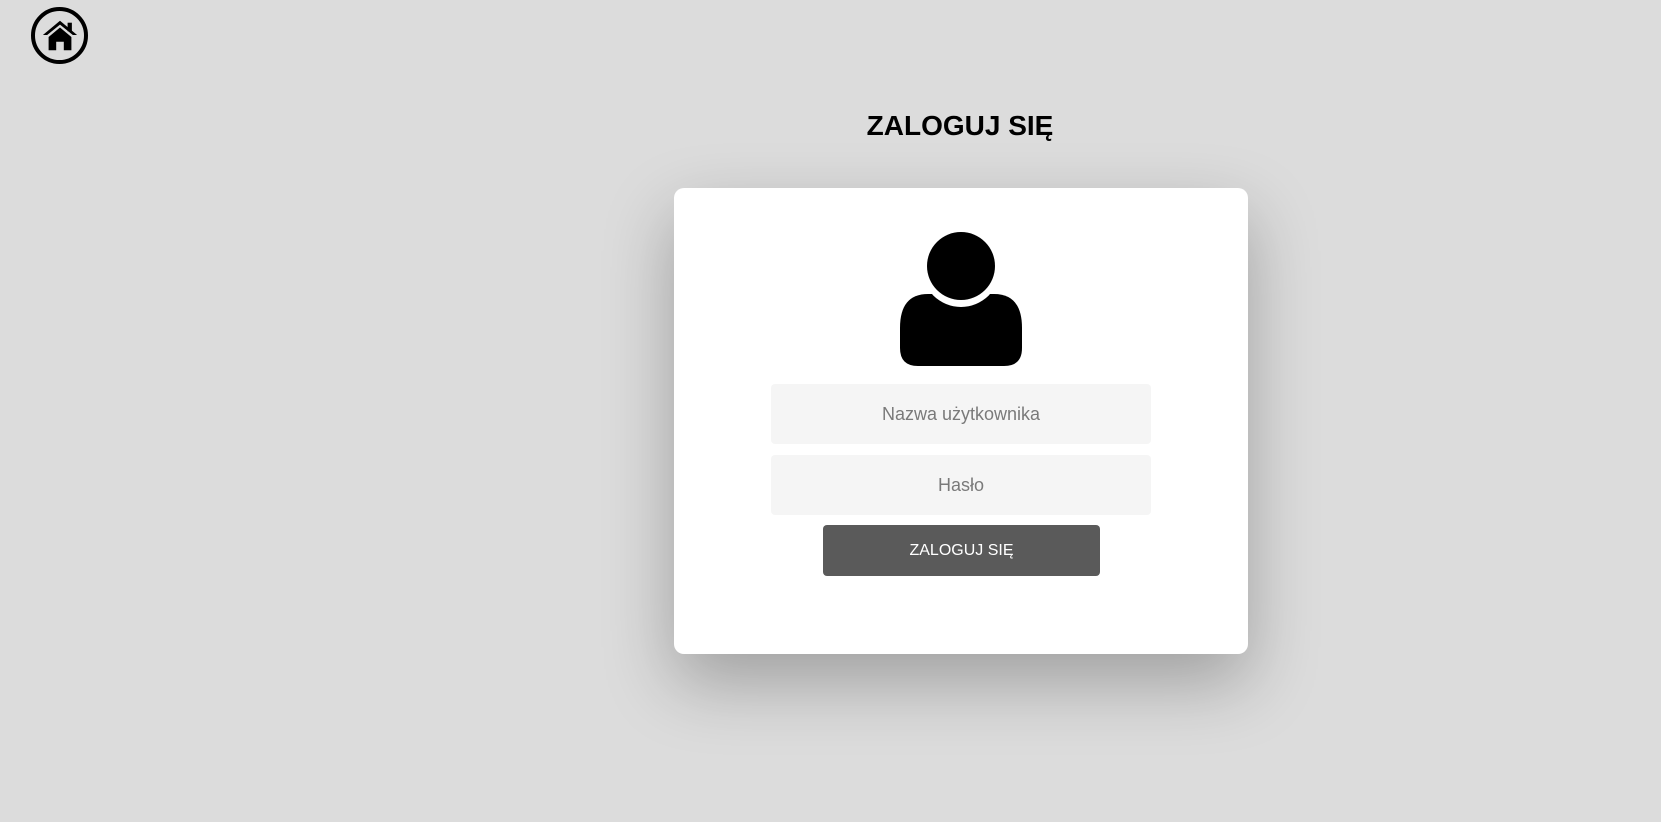 The image size is (1661, 822). What do you see at coordinates (961, 485) in the screenshot?
I see `password-input` at bounding box center [961, 485].